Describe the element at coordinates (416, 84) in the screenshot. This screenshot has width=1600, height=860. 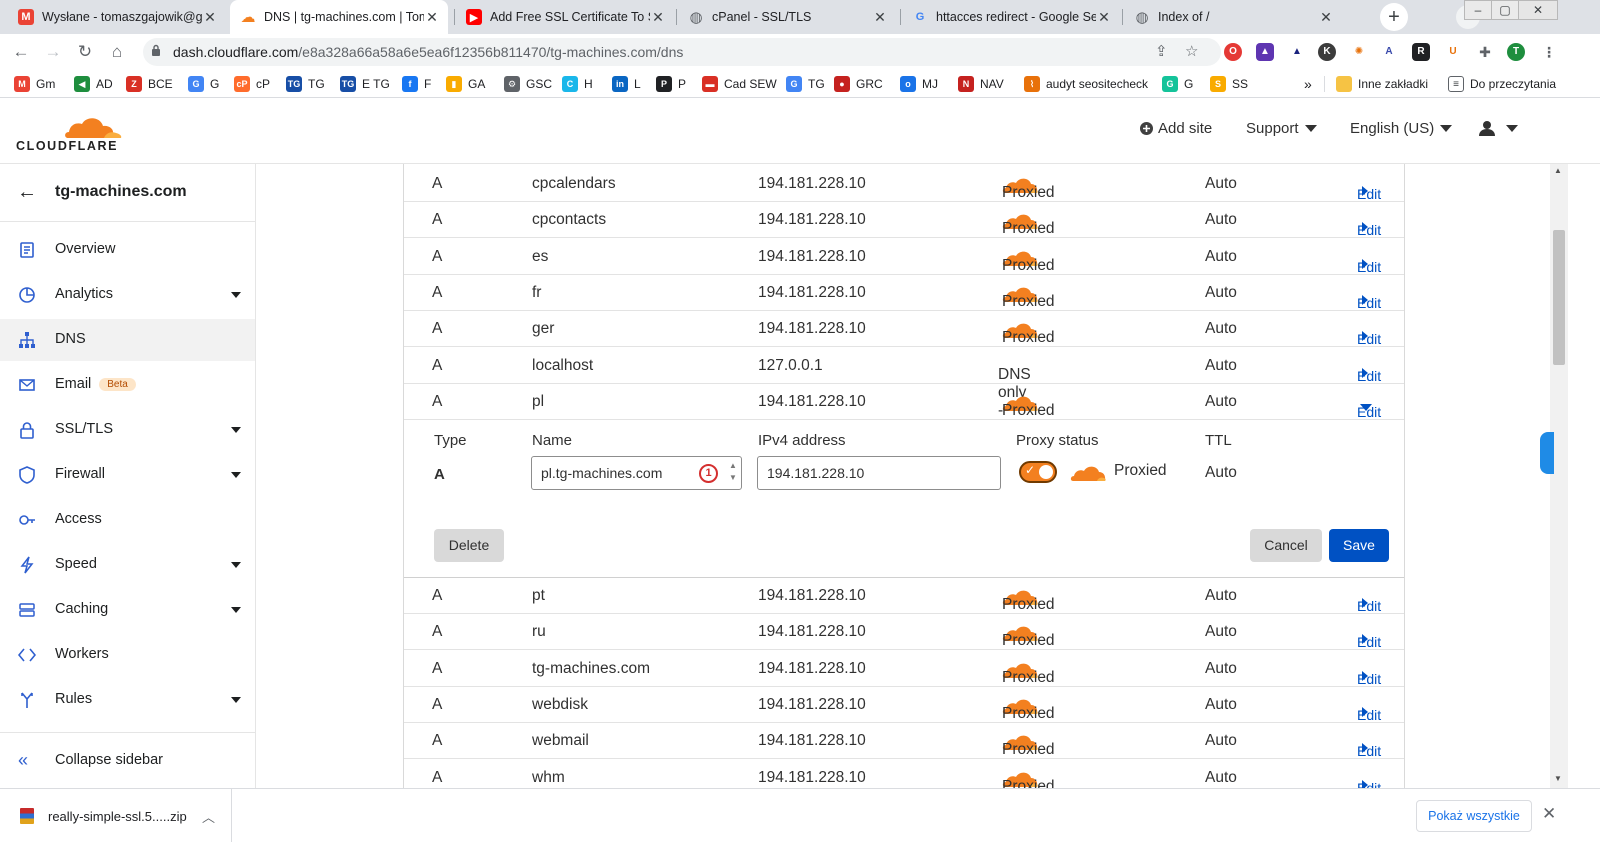
I see `bookmark-item: fF` at that location.